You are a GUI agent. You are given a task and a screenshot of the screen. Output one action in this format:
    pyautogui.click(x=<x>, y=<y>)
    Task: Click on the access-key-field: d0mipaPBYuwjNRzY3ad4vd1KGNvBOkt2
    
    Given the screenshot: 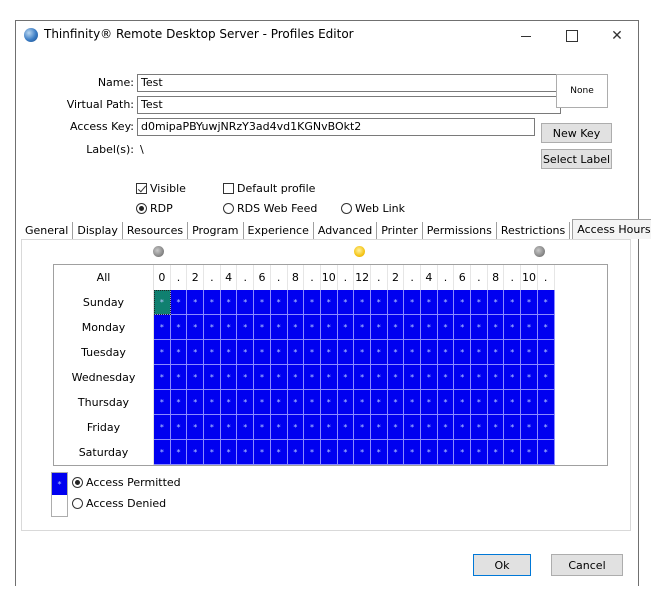 What is the action you would take?
    pyautogui.click(x=336, y=127)
    